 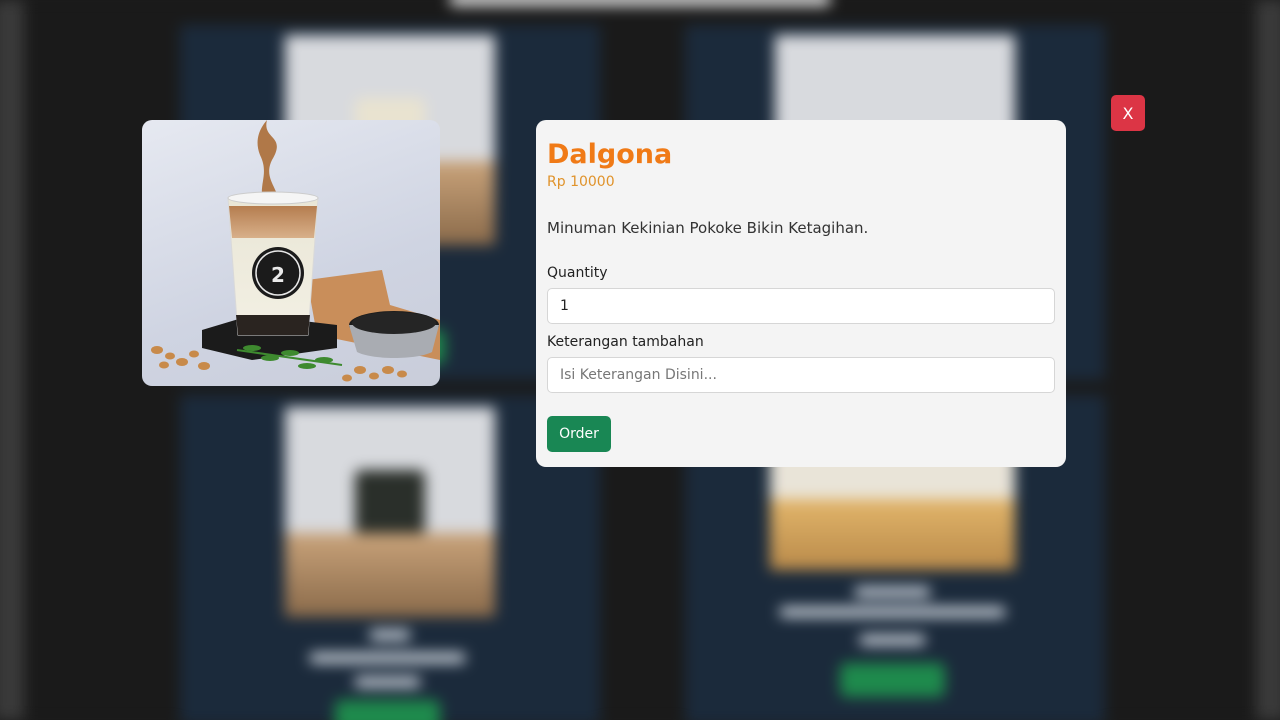 What do you see at coordinates (801, 375) in the screenshot?
I see `note-input` at bounding box center [801, 375].